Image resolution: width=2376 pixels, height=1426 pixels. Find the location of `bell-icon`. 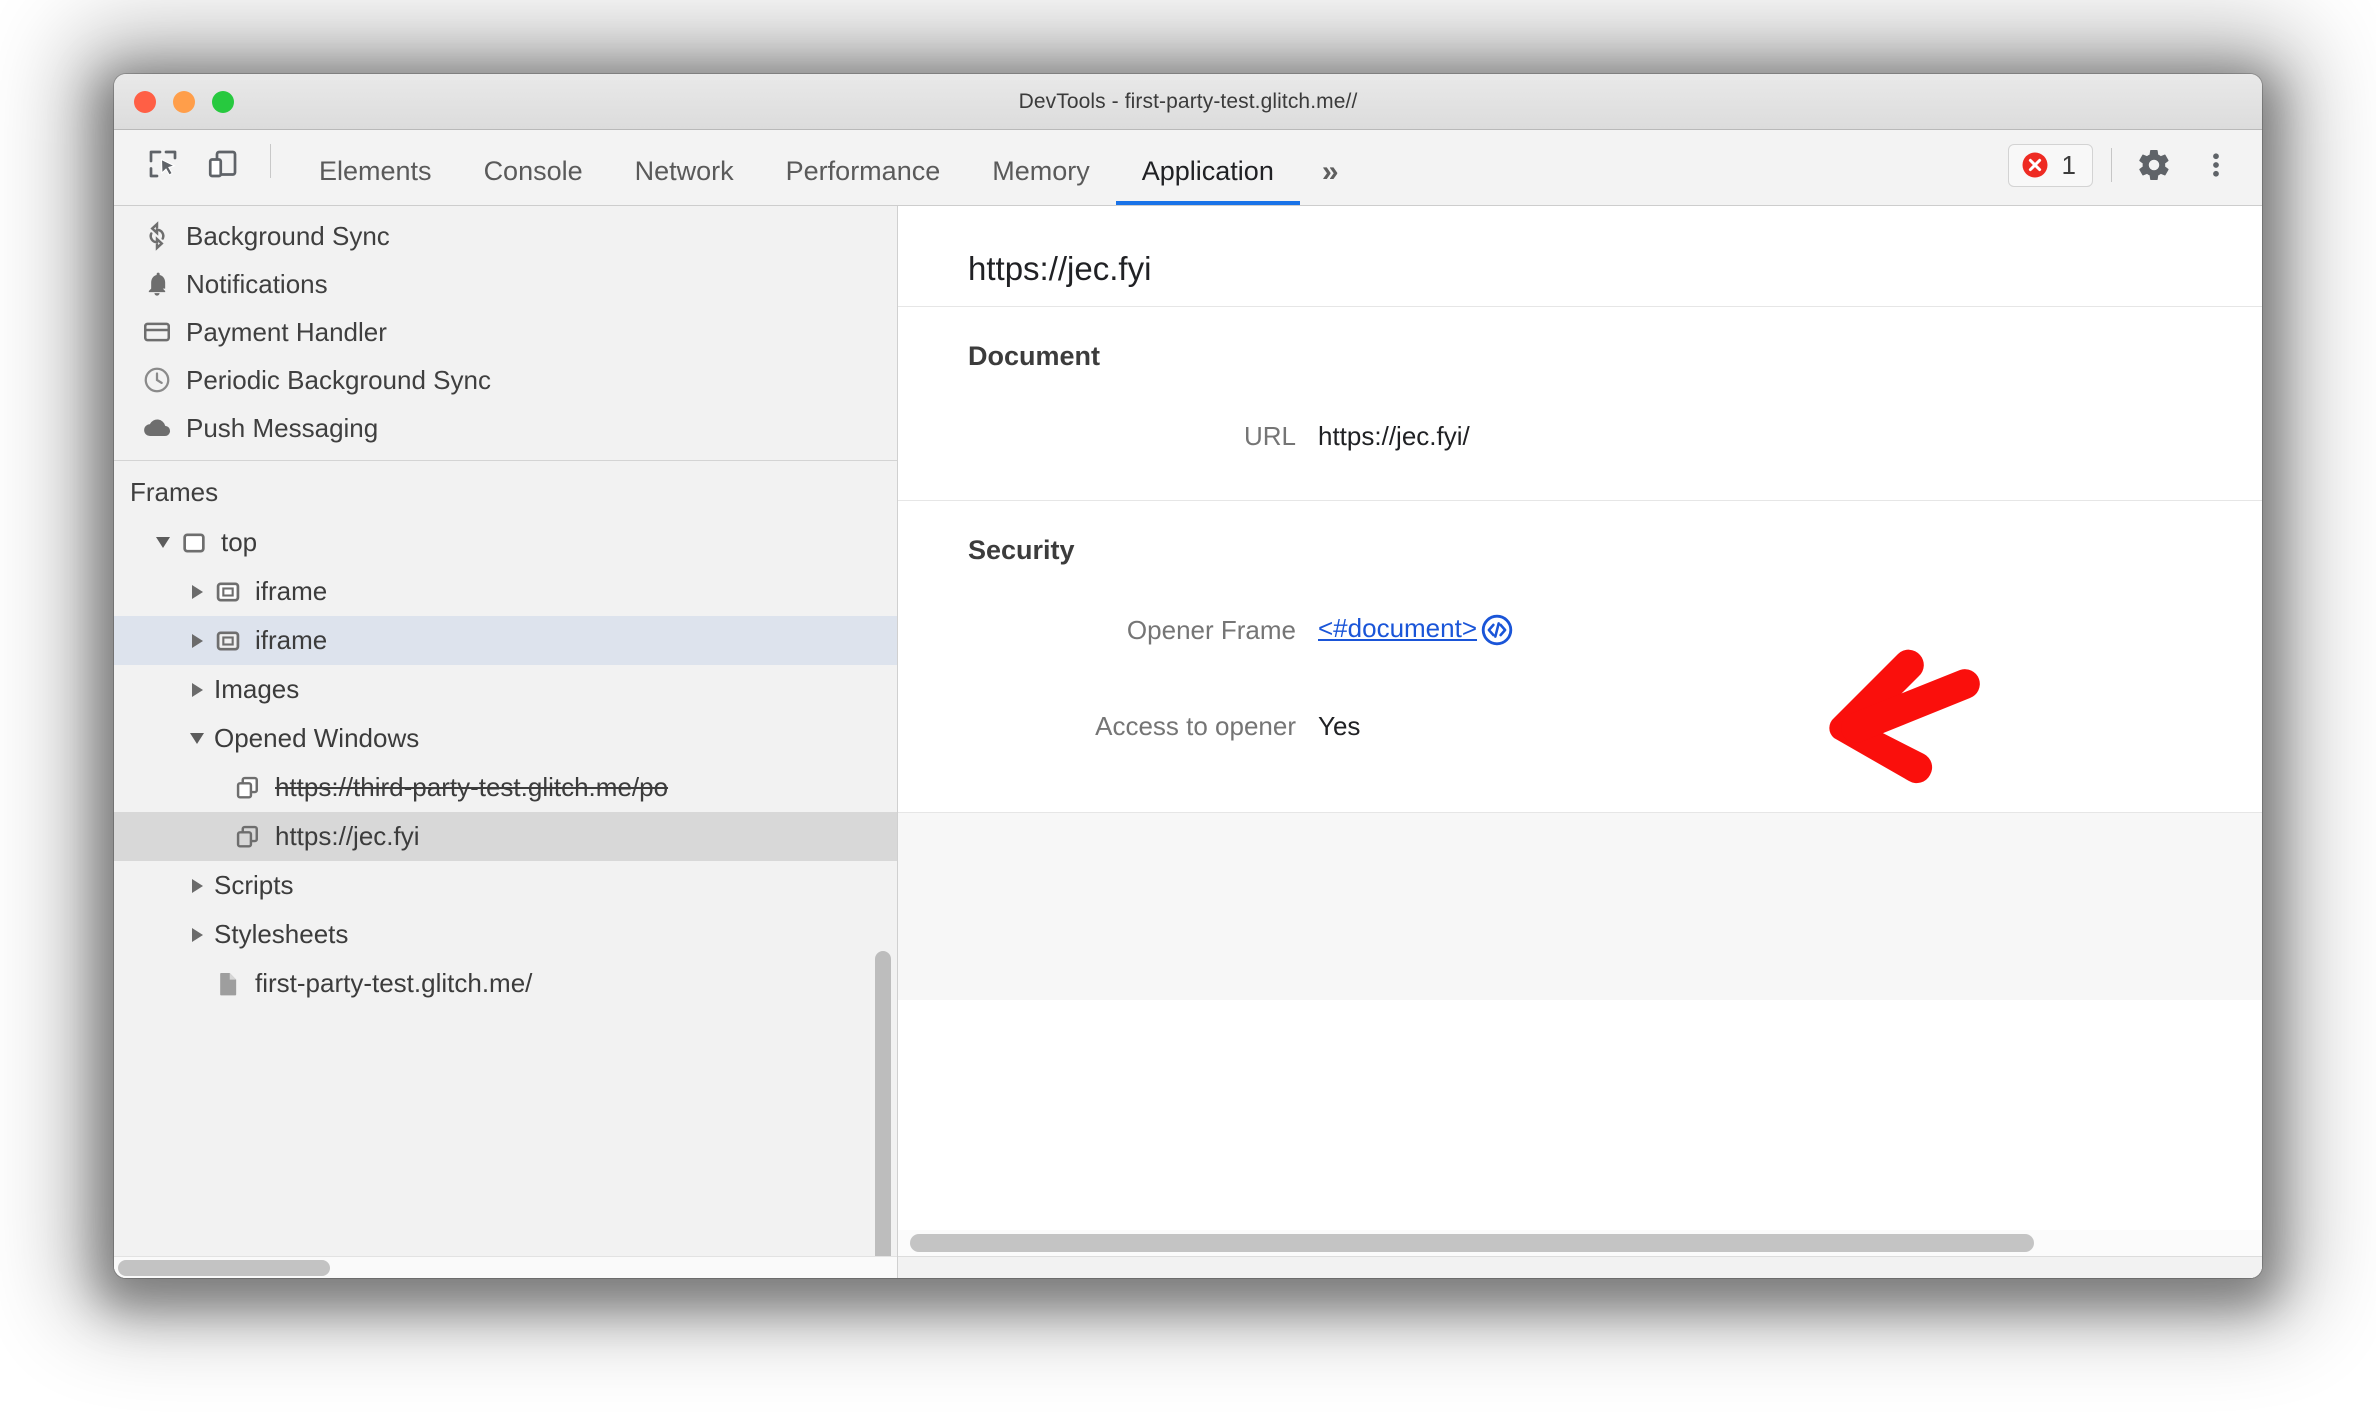

bell-icon is located at coordinates (157, 284).